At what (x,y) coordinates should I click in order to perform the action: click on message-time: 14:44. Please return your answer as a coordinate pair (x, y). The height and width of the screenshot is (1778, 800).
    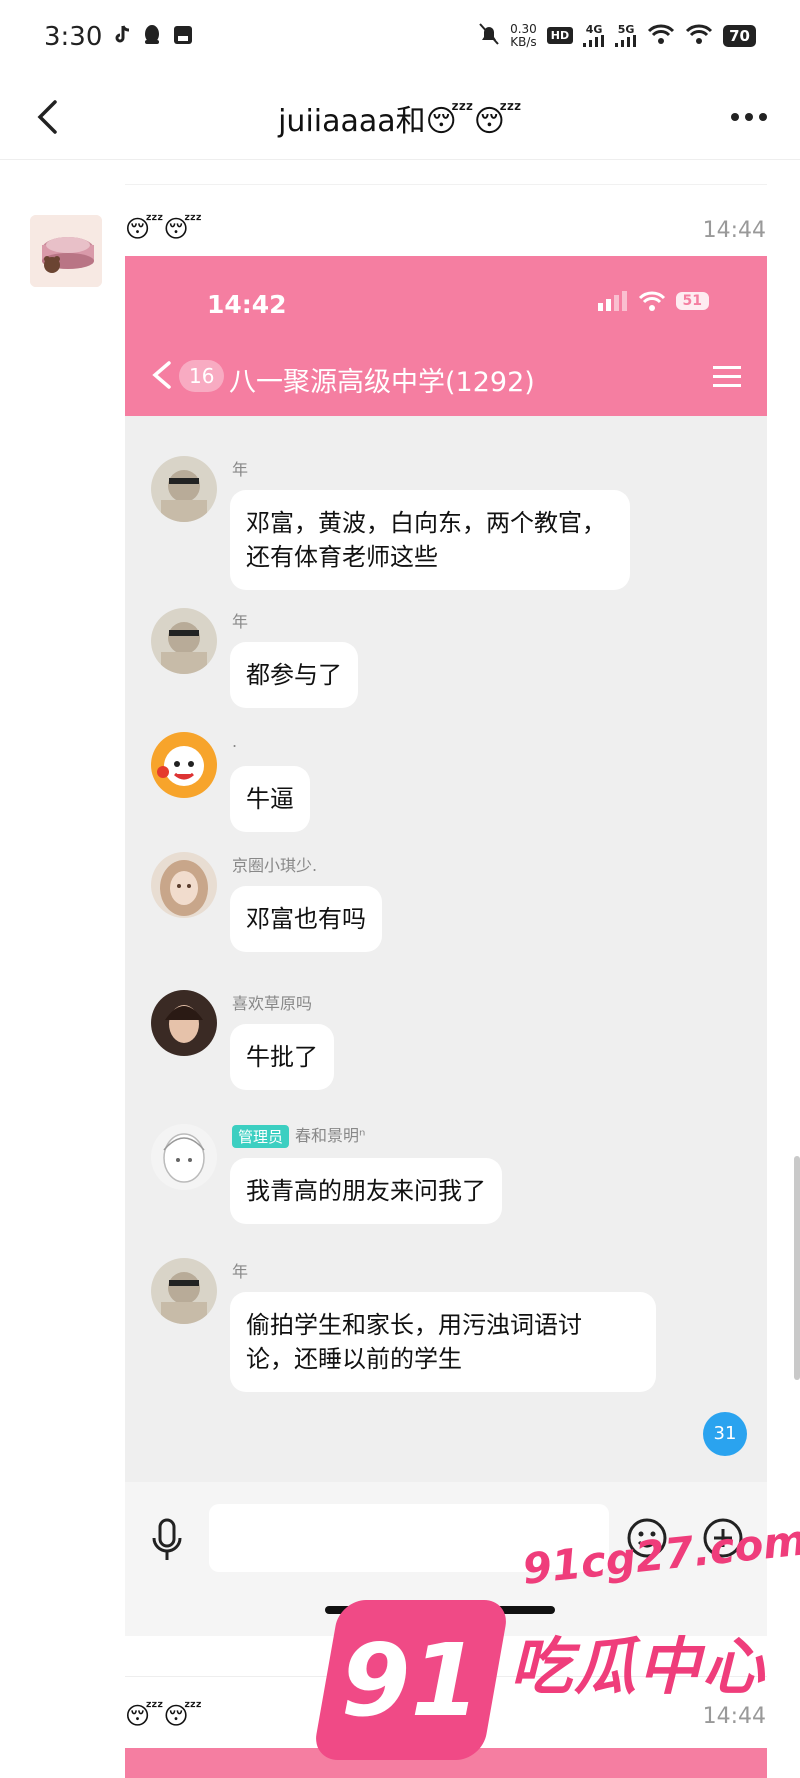
    Looking at the image, I should click on (734, 230).